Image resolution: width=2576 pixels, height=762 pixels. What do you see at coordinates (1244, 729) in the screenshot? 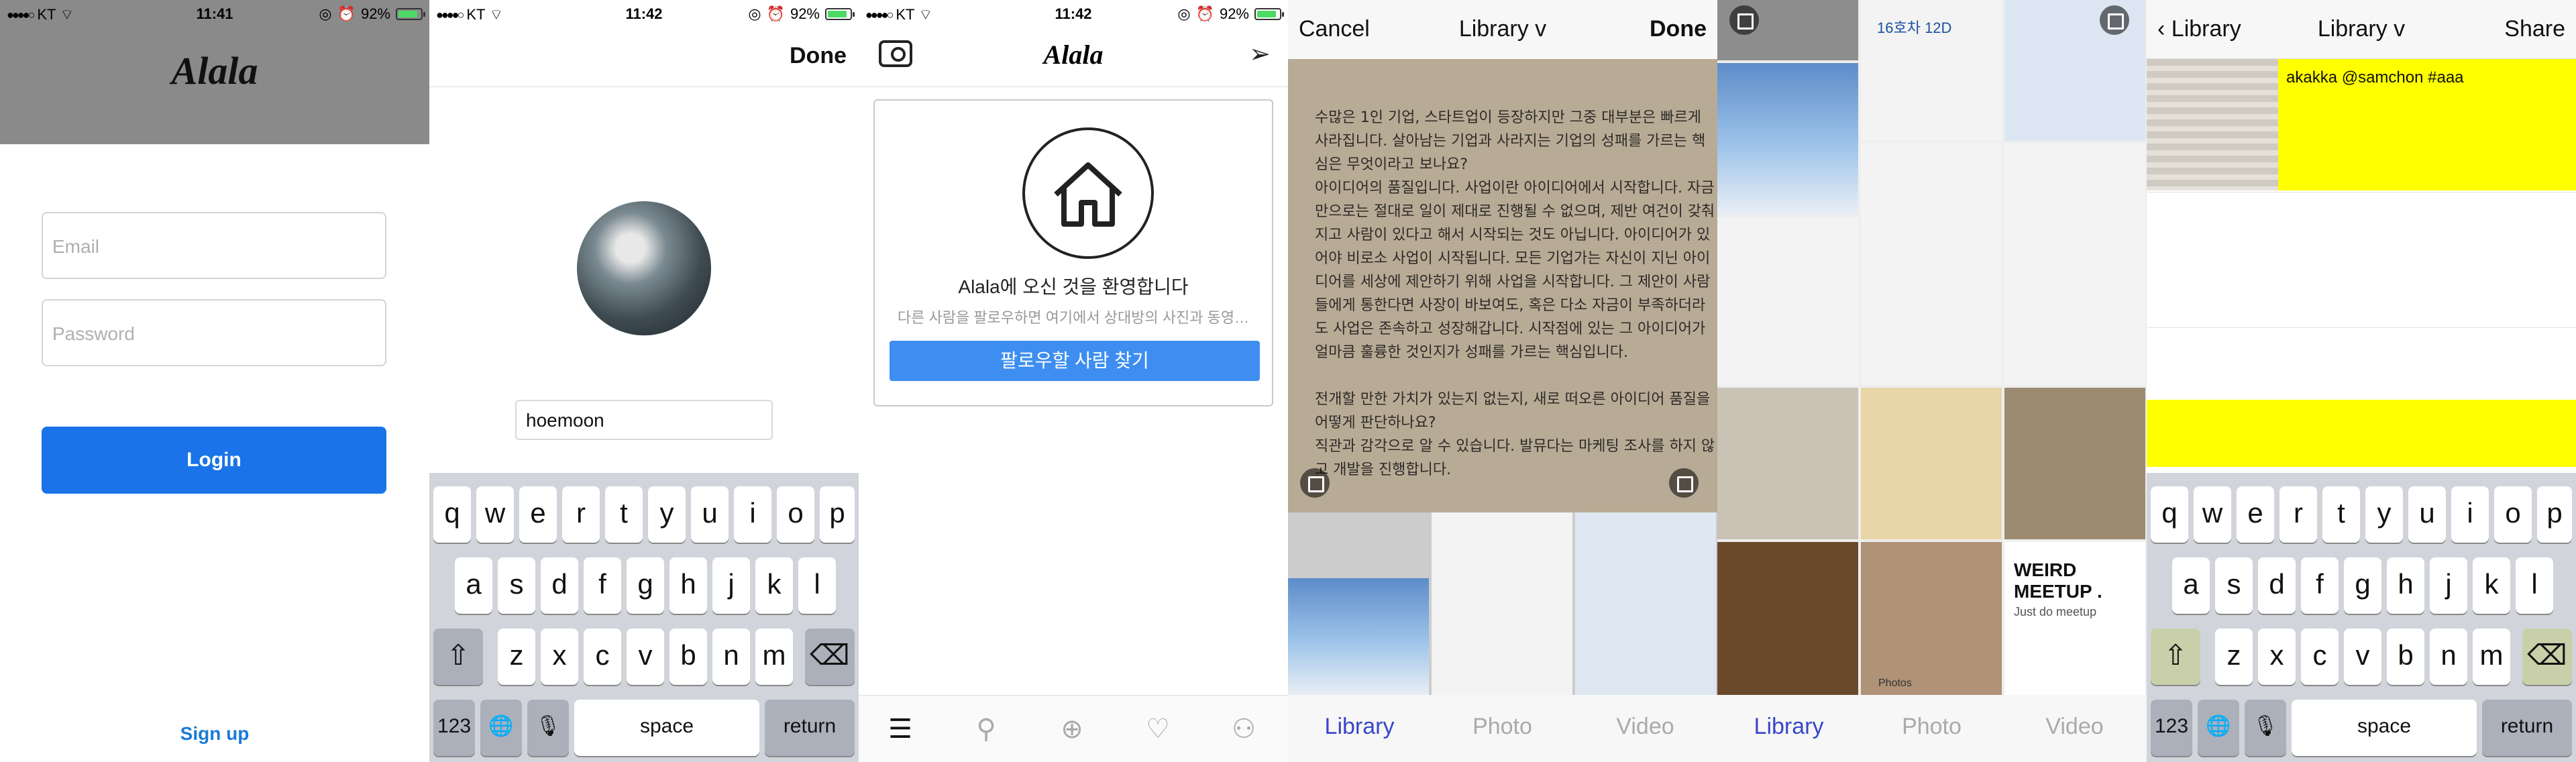
I see `profile-tab-icon: ⚇` at bounding box center [1244, 729].